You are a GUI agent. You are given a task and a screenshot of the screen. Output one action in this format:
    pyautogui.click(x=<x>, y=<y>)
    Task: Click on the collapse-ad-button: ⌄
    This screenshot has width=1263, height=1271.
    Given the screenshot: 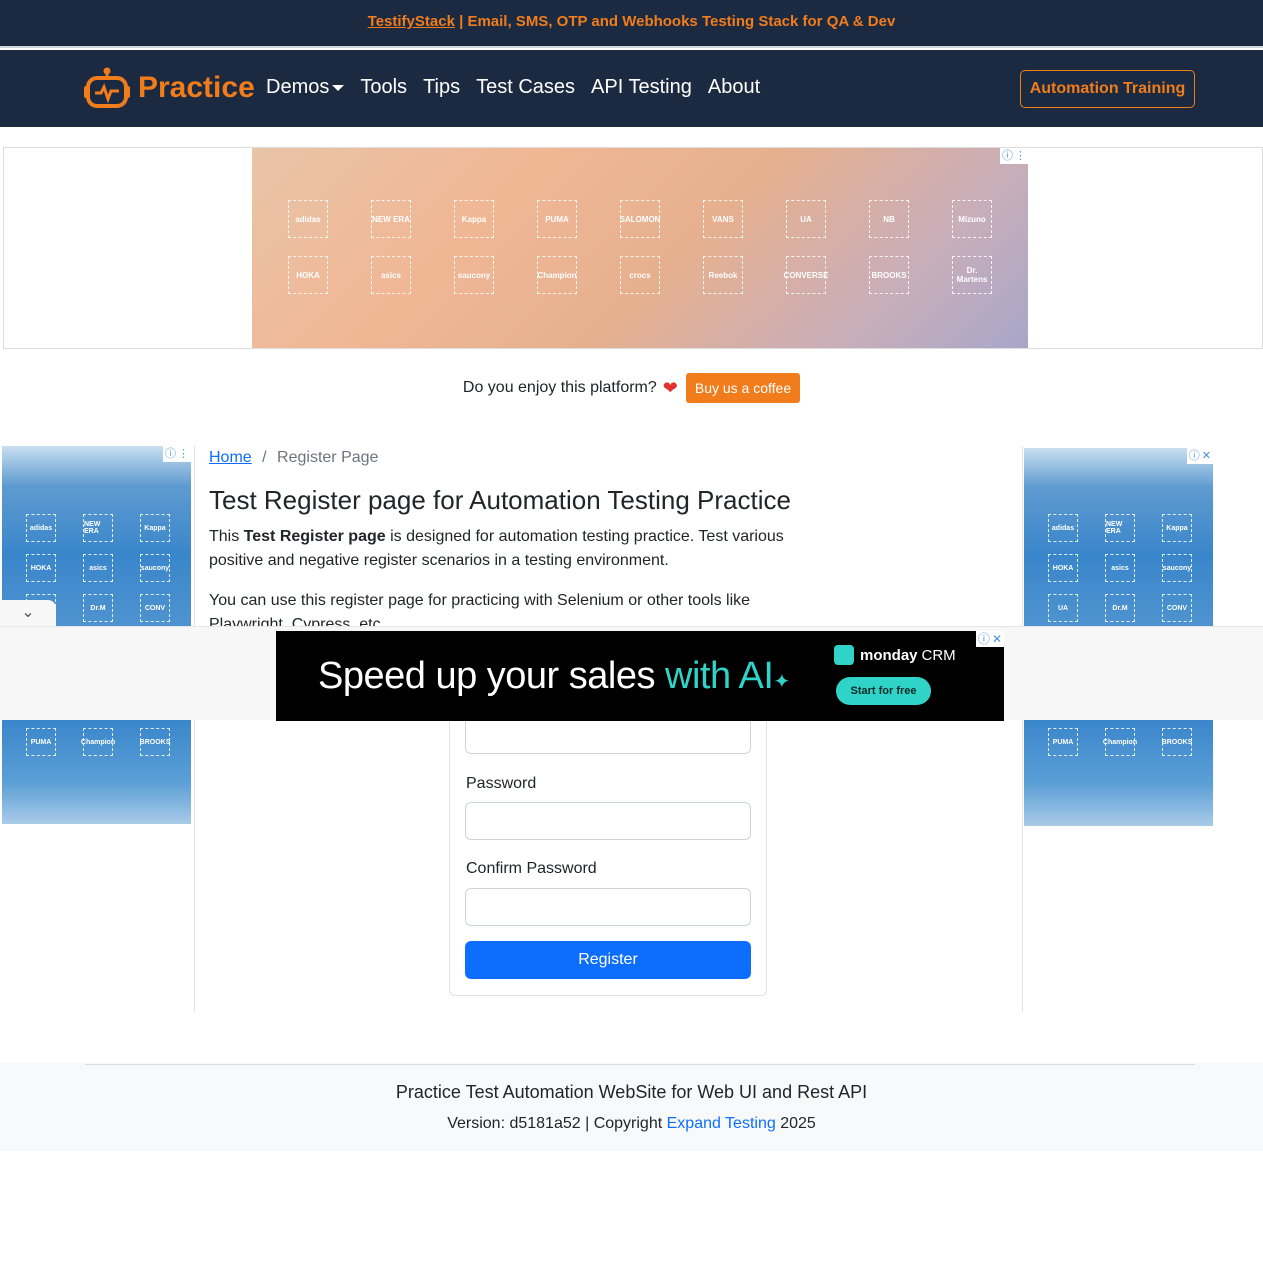 What is the action you would take?
    pyautogui.click(x=28, y=613)
    